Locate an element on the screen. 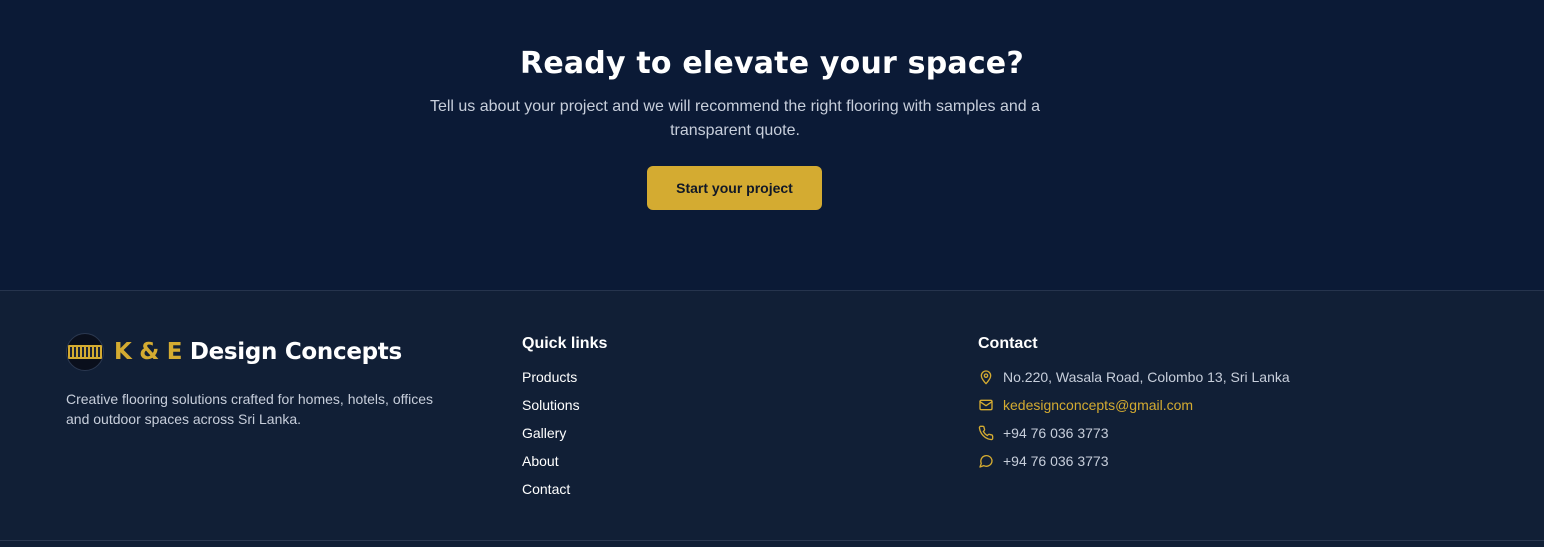 The height and width of the screenshot is (547, 1544). quick-link-solutions: Solutions is located at coordinates (551, 405).